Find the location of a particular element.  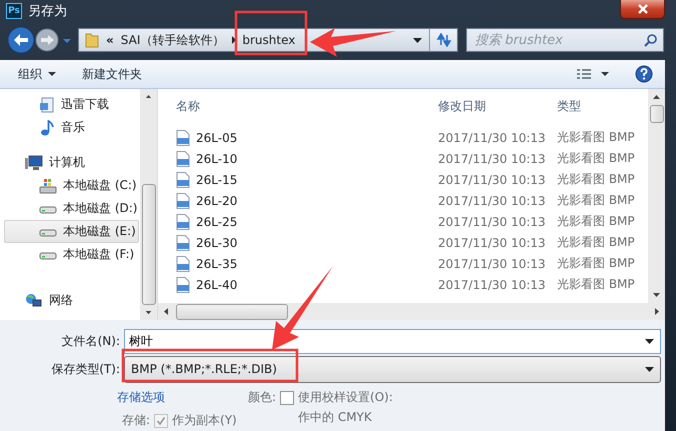

back-forward-icon is located at coordinates (39, 40).